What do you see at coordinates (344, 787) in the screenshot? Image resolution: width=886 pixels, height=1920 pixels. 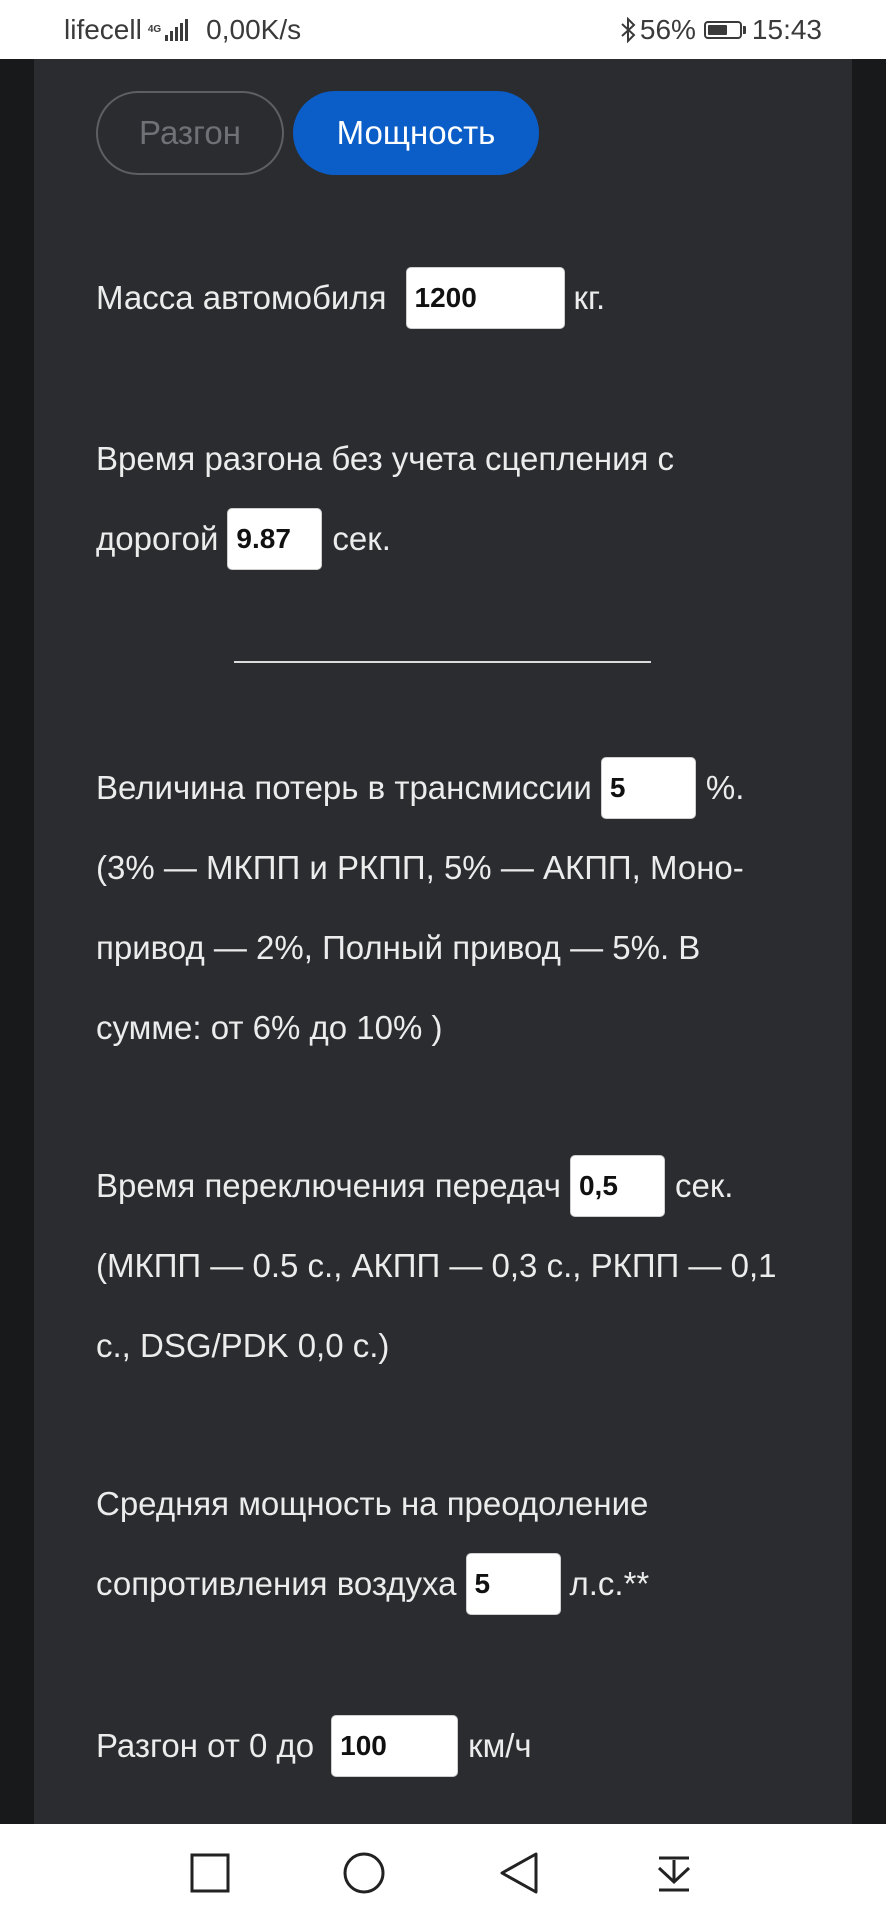 I see `transmission-loss-label: Величина потерь в трансмиссии` at bounding box center [344, 787].